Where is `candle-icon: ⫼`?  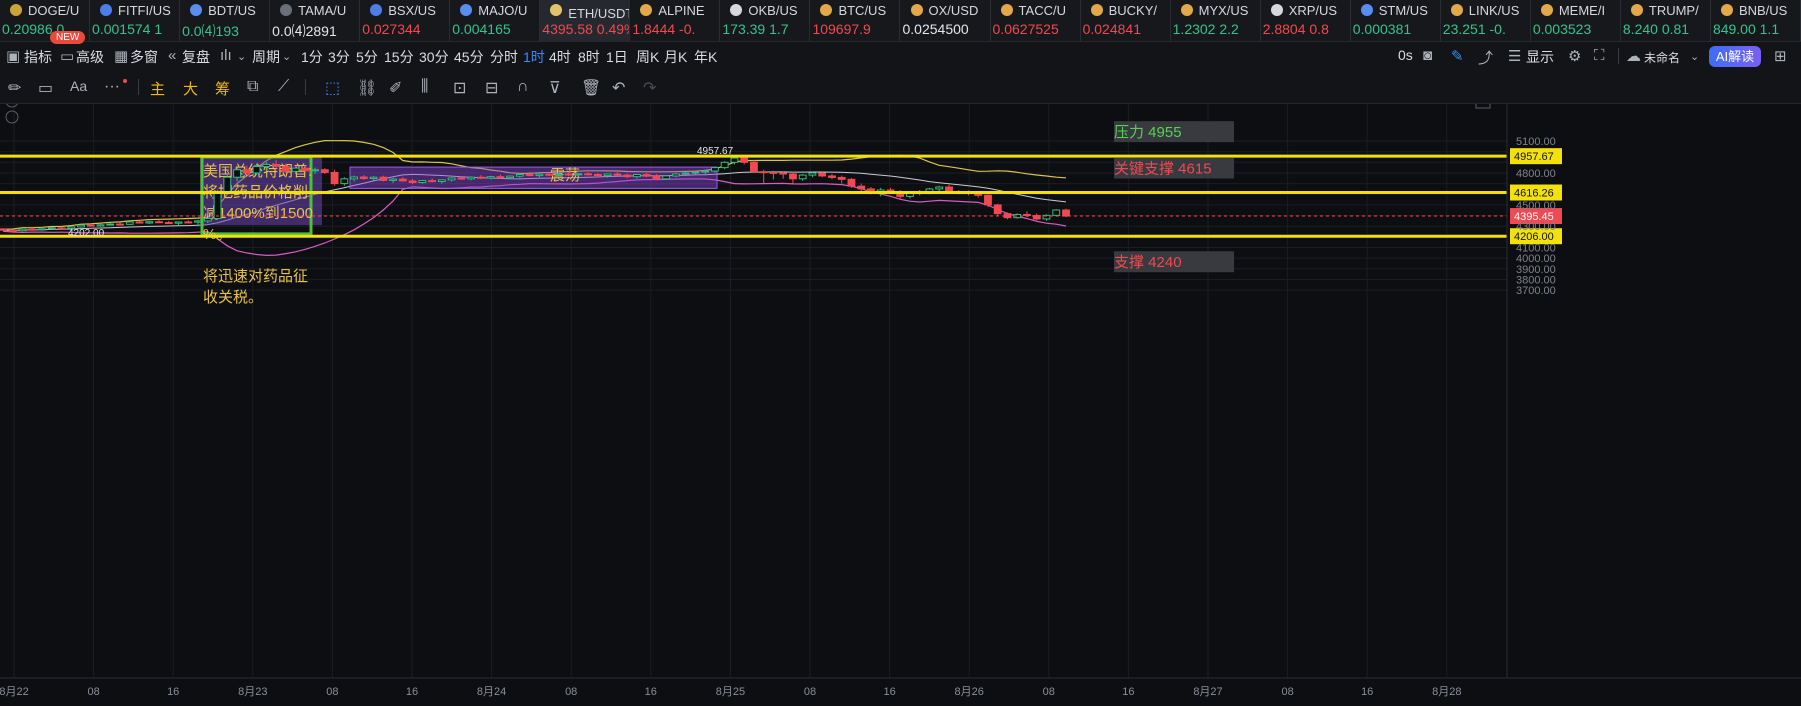 candle-icon: ⫼ is located at coordinates (424, 87).